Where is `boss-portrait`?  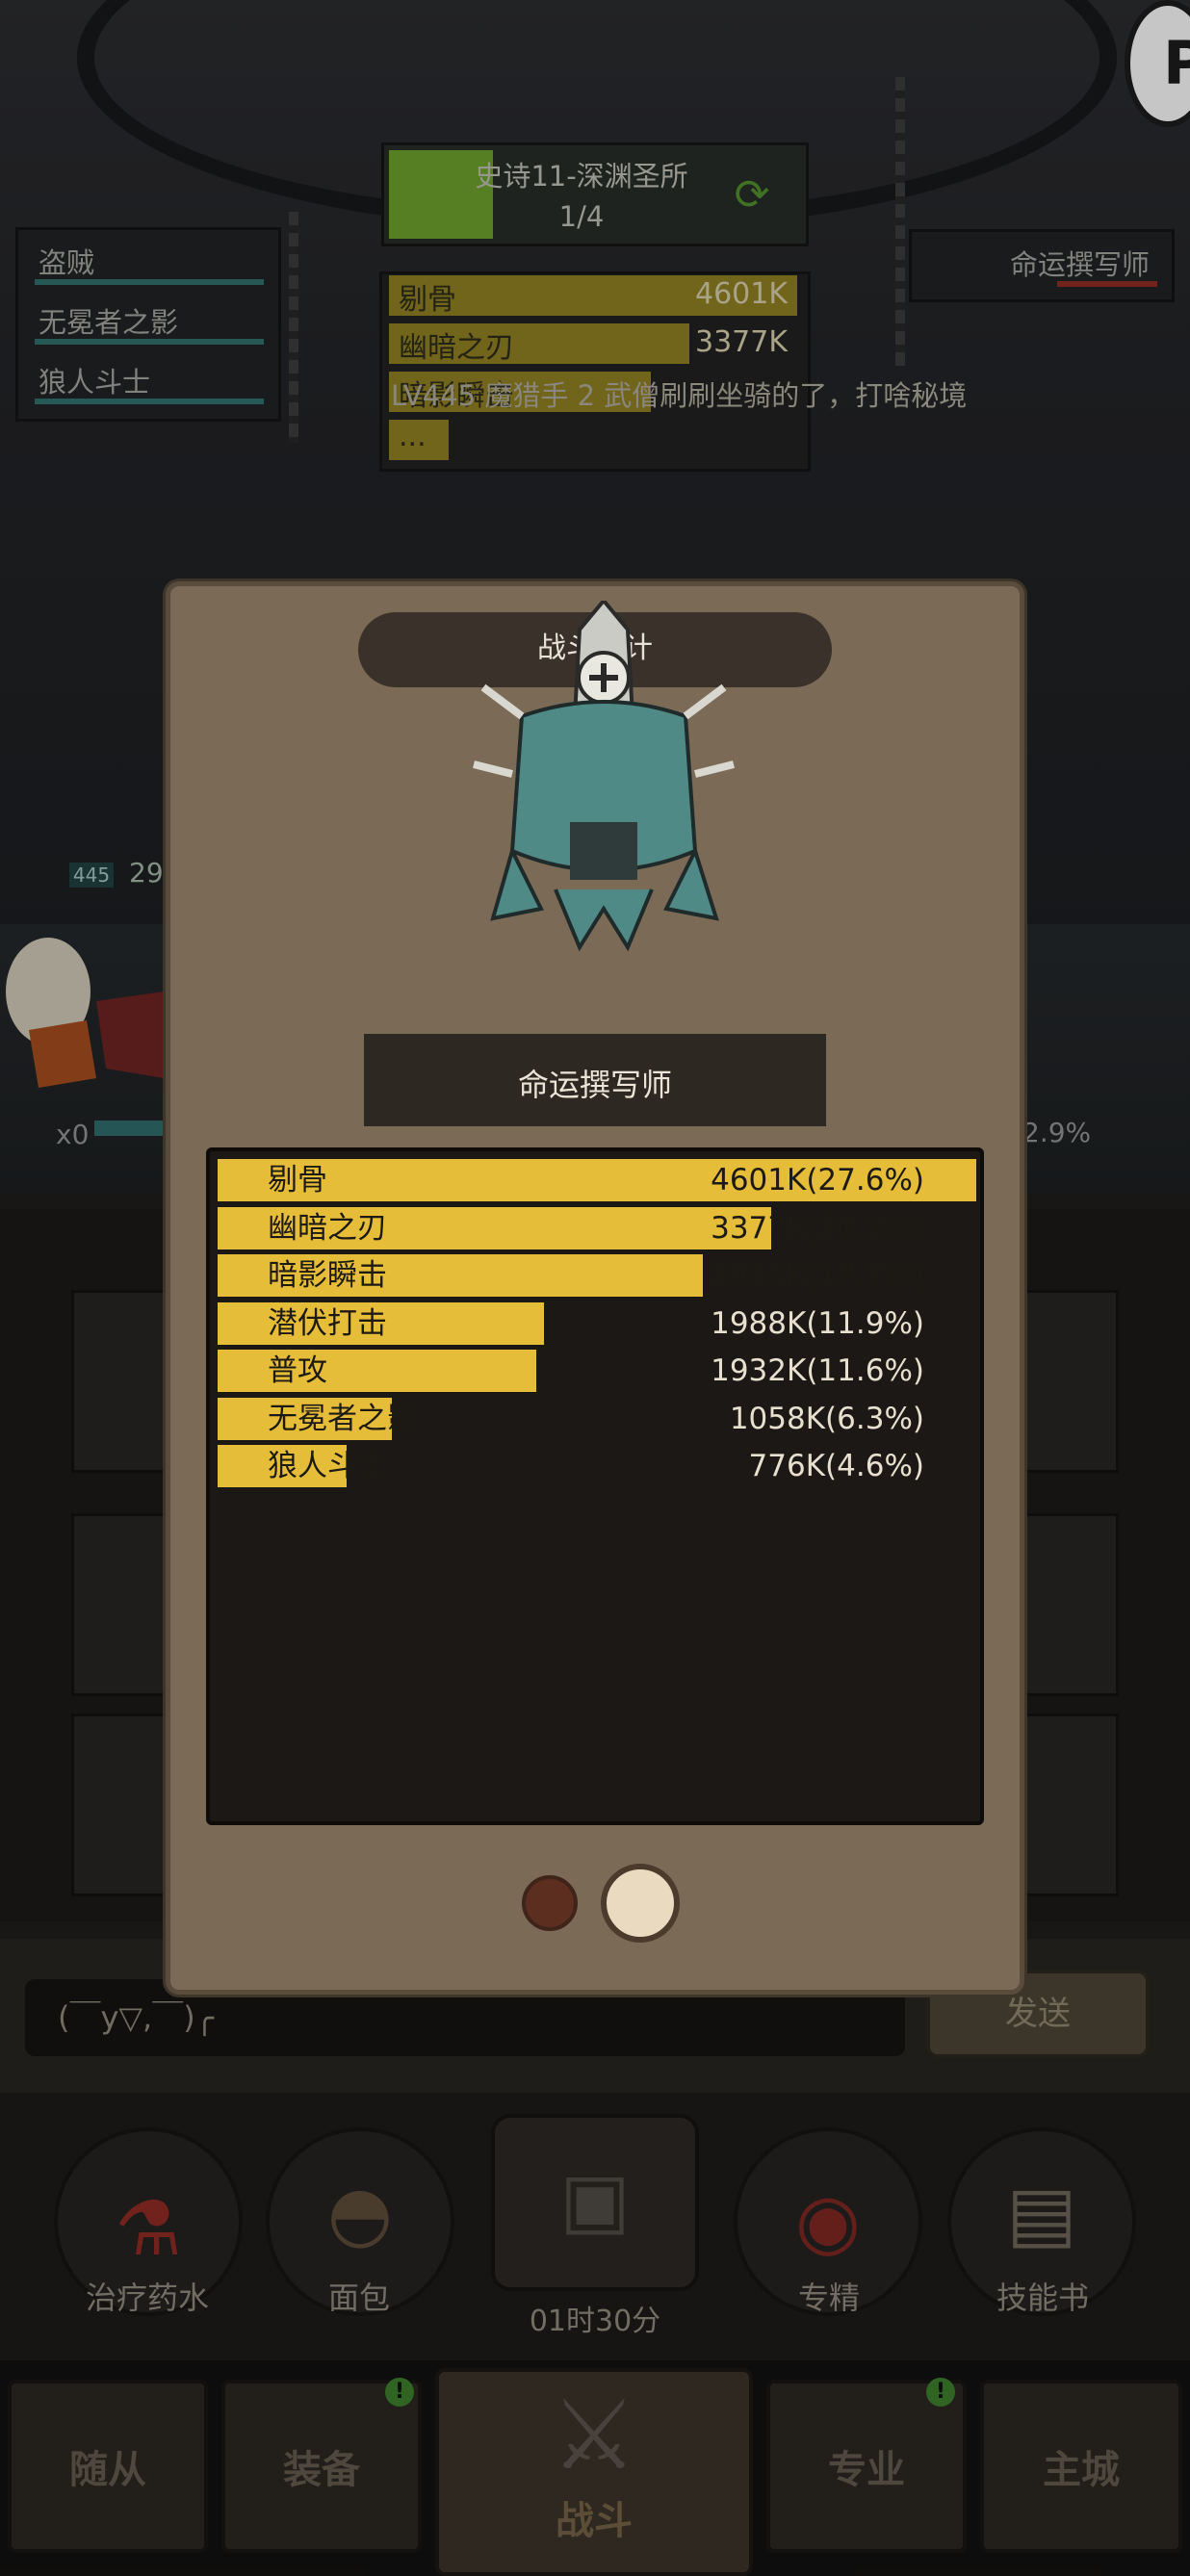
boss-portrait is located at coordinates (604, 776).